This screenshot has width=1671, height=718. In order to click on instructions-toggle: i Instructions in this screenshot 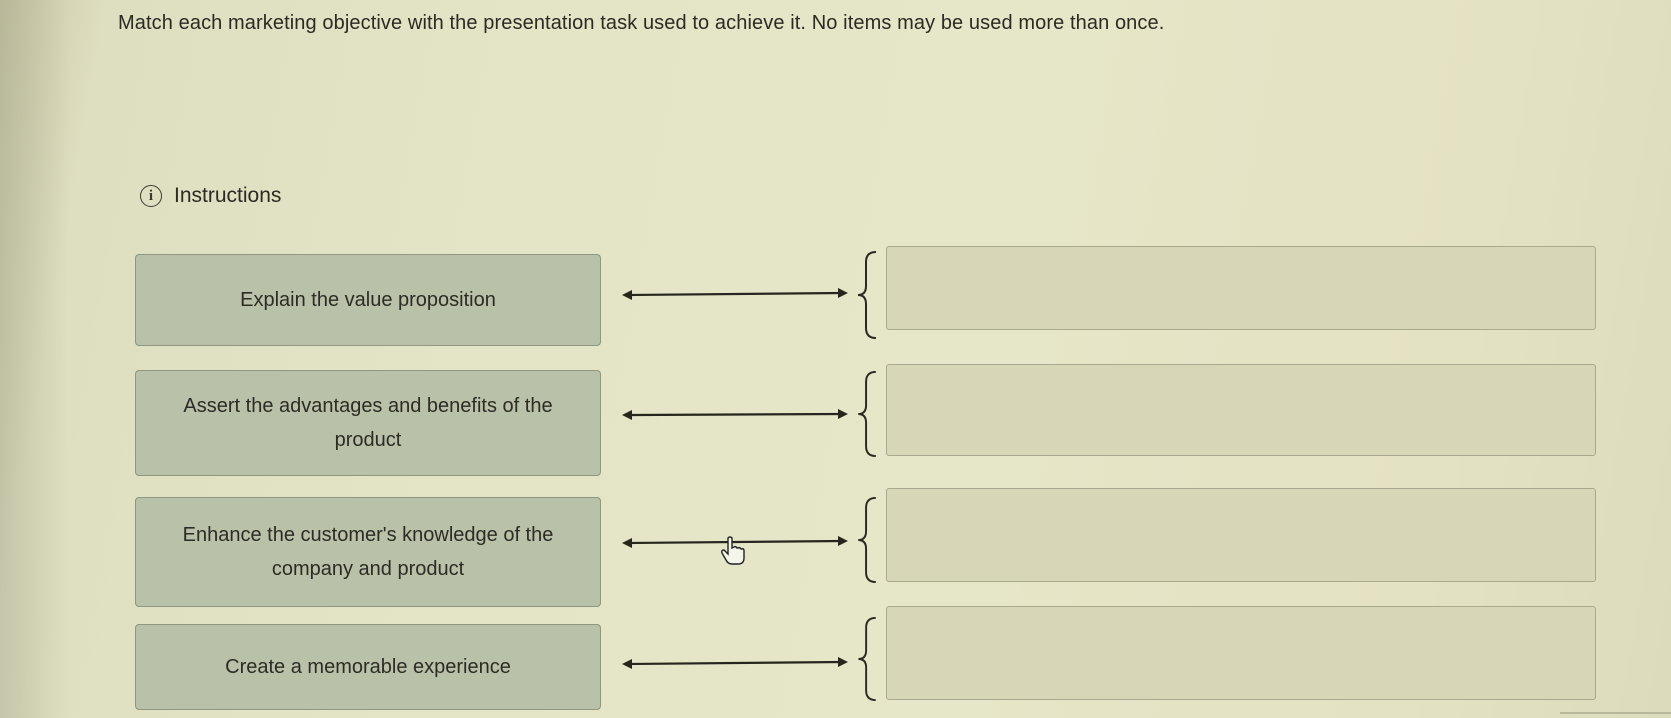, I will do `click(210, 196)`.